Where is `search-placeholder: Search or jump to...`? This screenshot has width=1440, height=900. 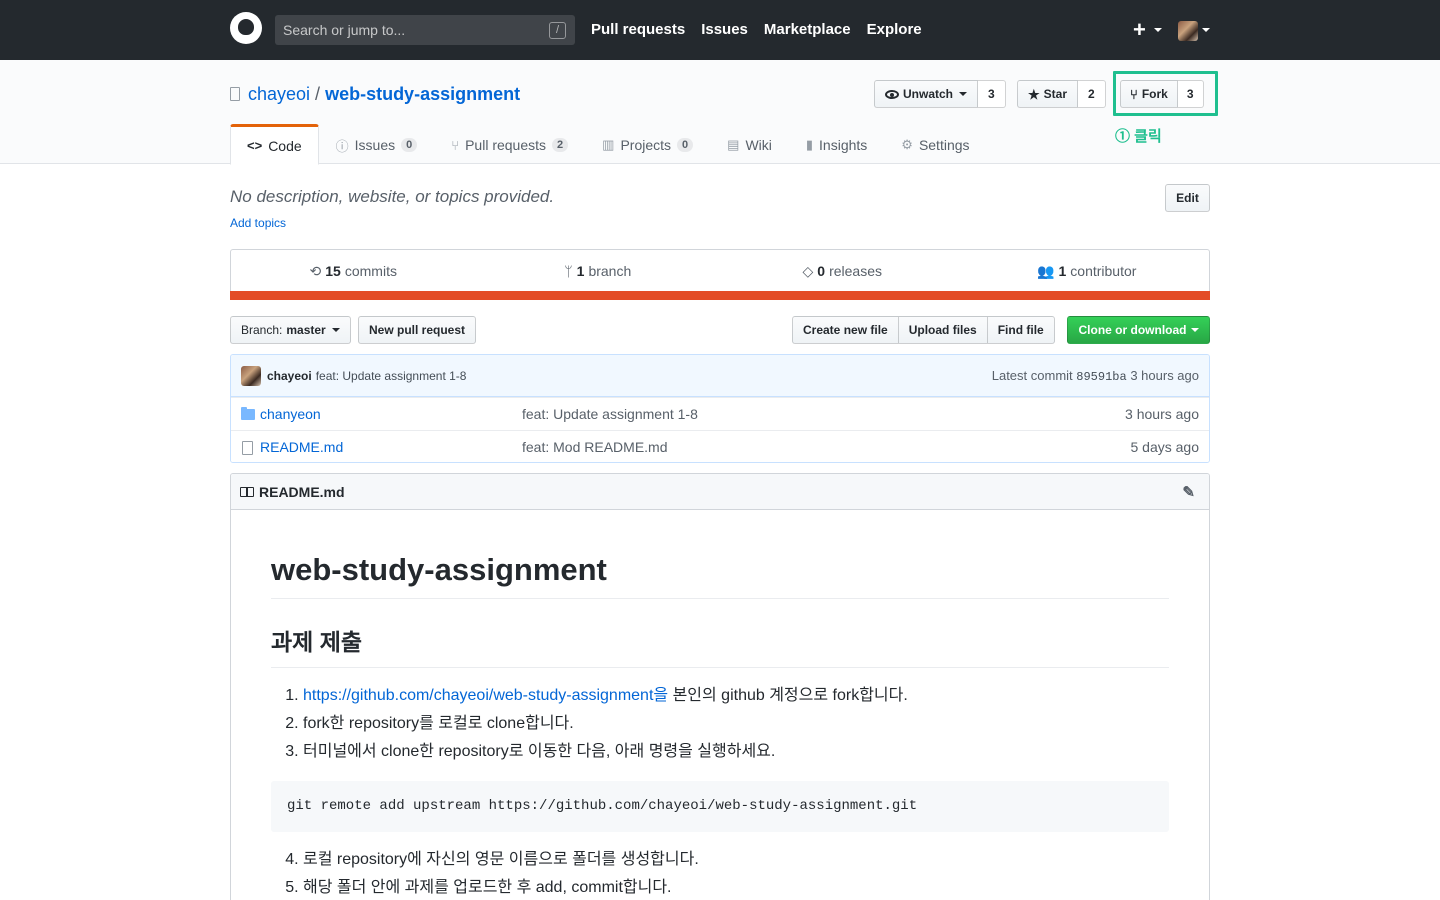 search-placeholder: Search or jump to... is located at coordinates (344, 30).